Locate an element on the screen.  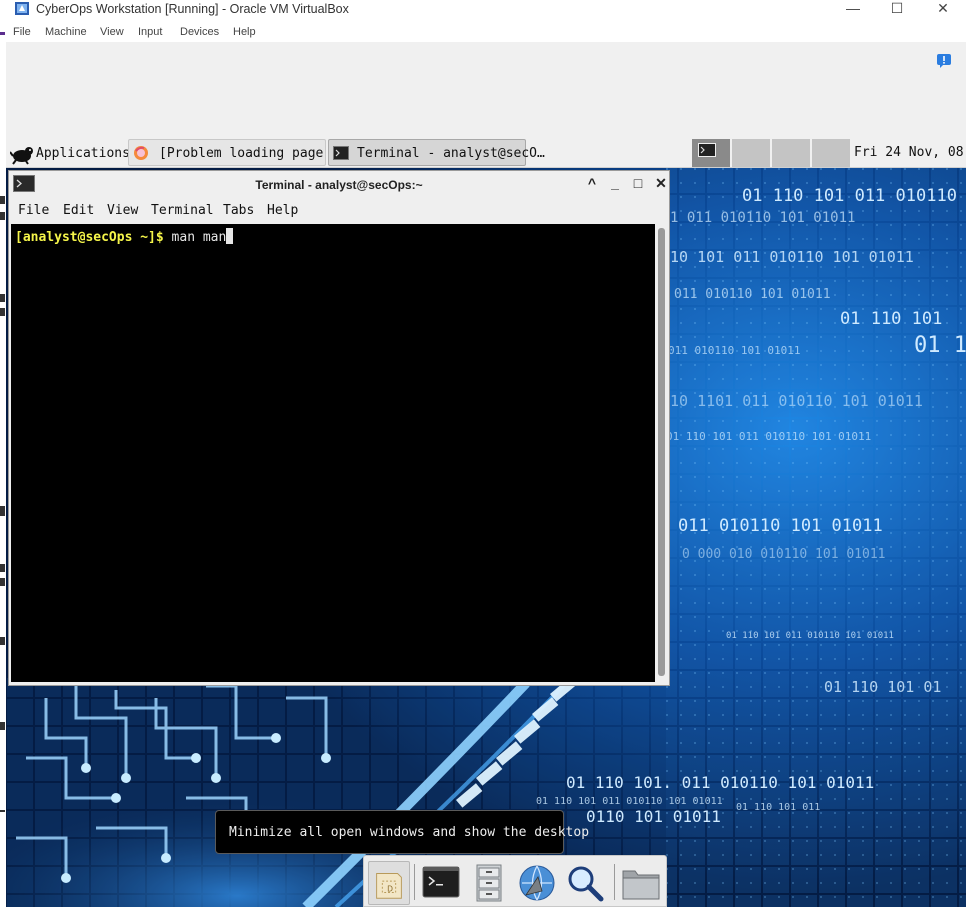
terminal-menu-terminal: Terminal is located at coordinates (182, 210).